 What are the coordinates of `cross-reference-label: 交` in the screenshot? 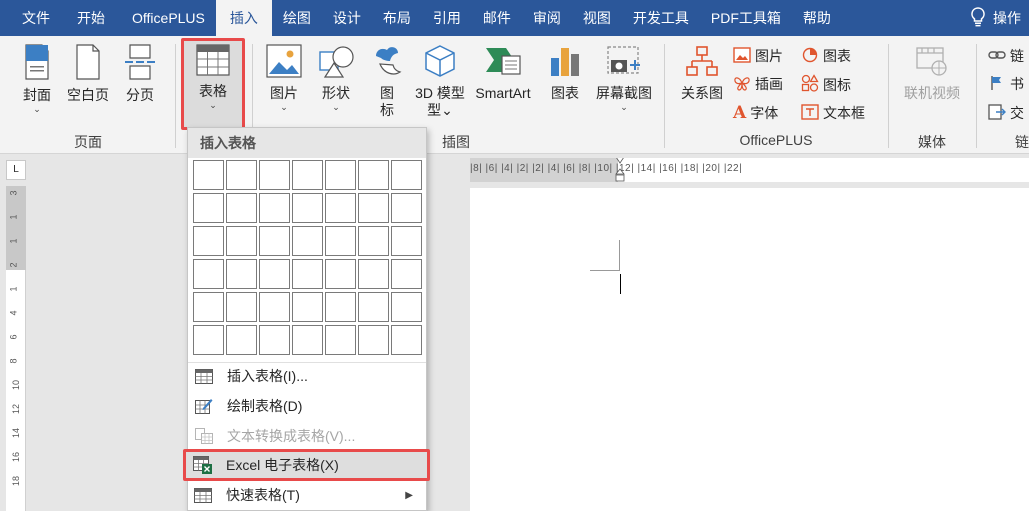 It's located at (1017, 113).